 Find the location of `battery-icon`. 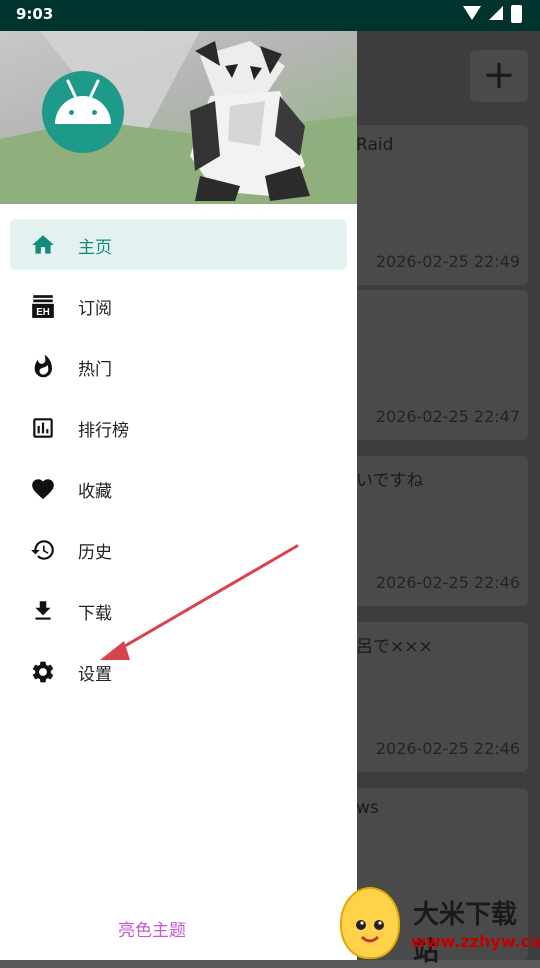

battery-icon is located at coordinates (516, 14).